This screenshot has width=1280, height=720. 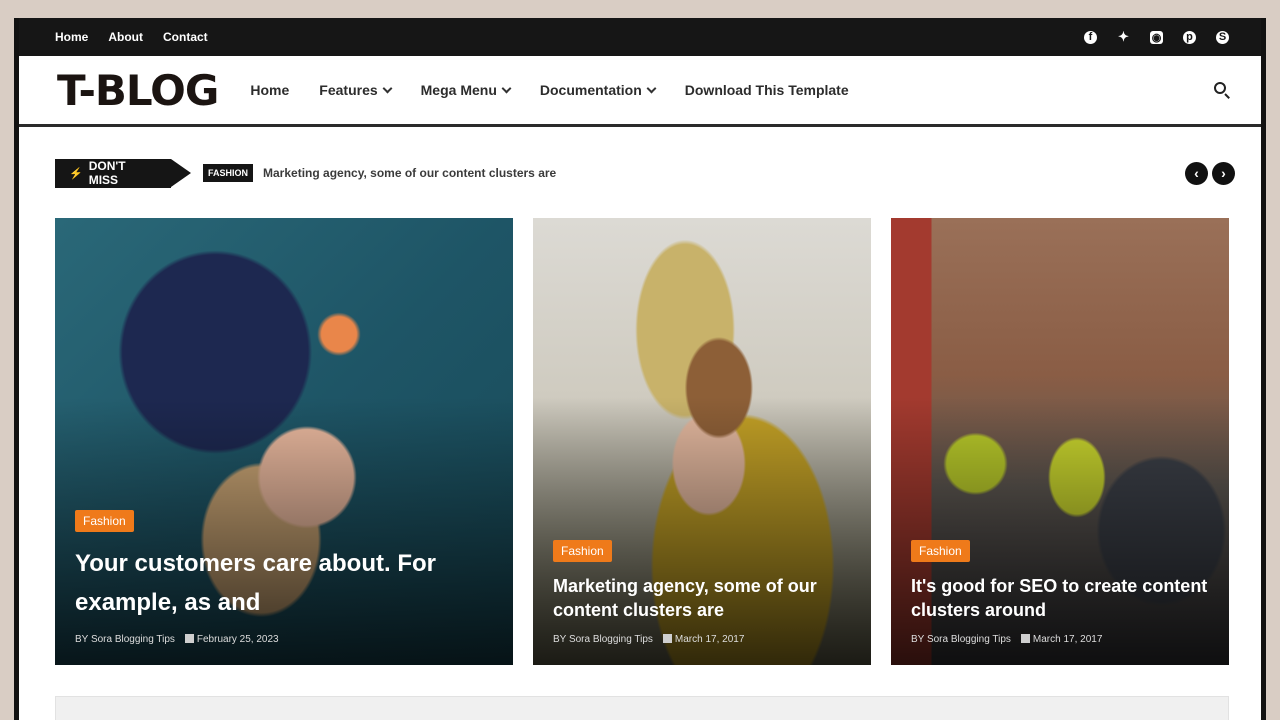 I want to click on top-nav: Home About Contact, so click(x=131, y=37).